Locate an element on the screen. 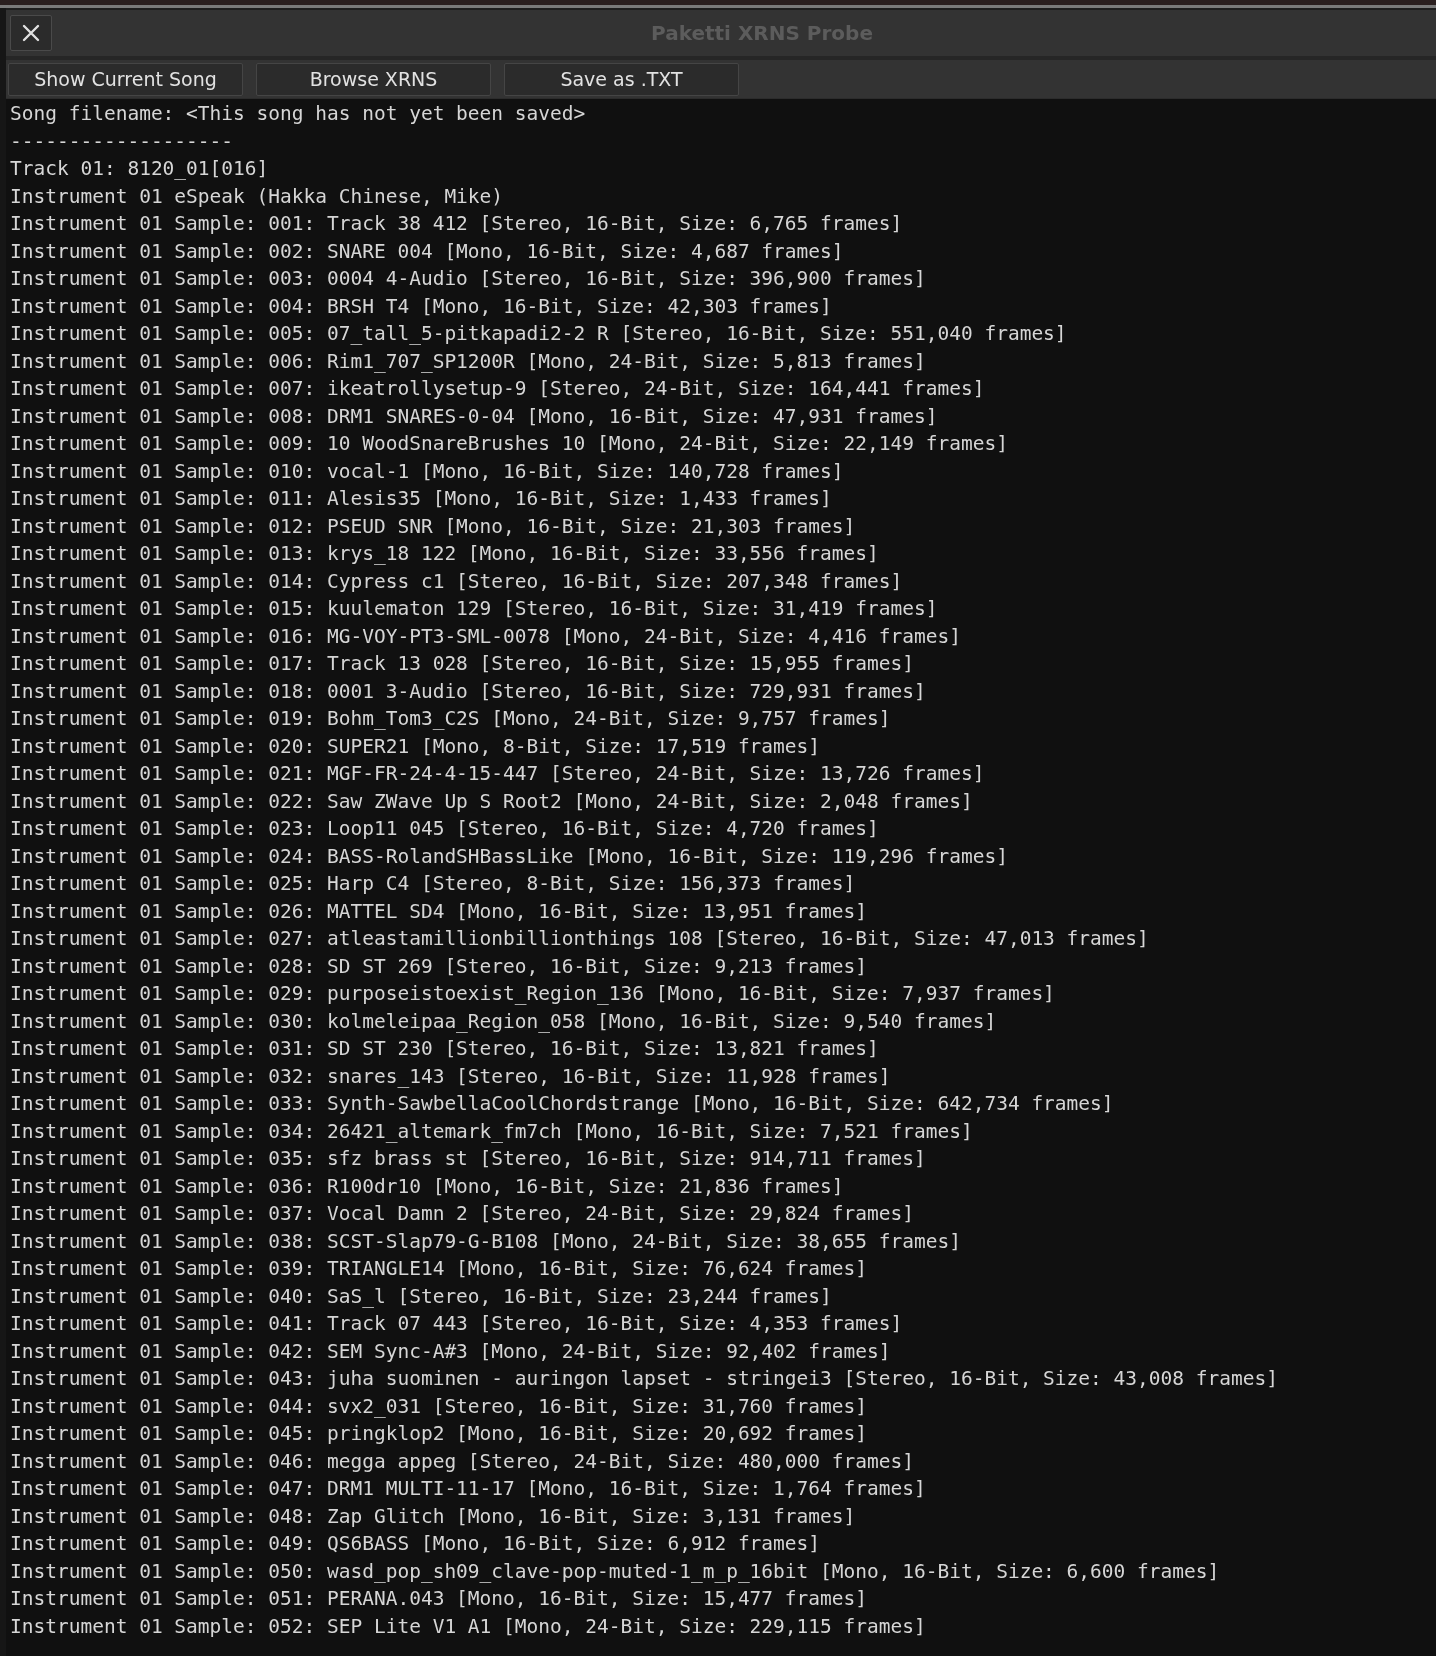 The image size is (1436, 1656). output-line: Instrument 01 Sample: 024: BASS-RolandSHBassLike [Mono, 16-Bit, Size: 119,296 frames] is located at coordinates (509, 856).